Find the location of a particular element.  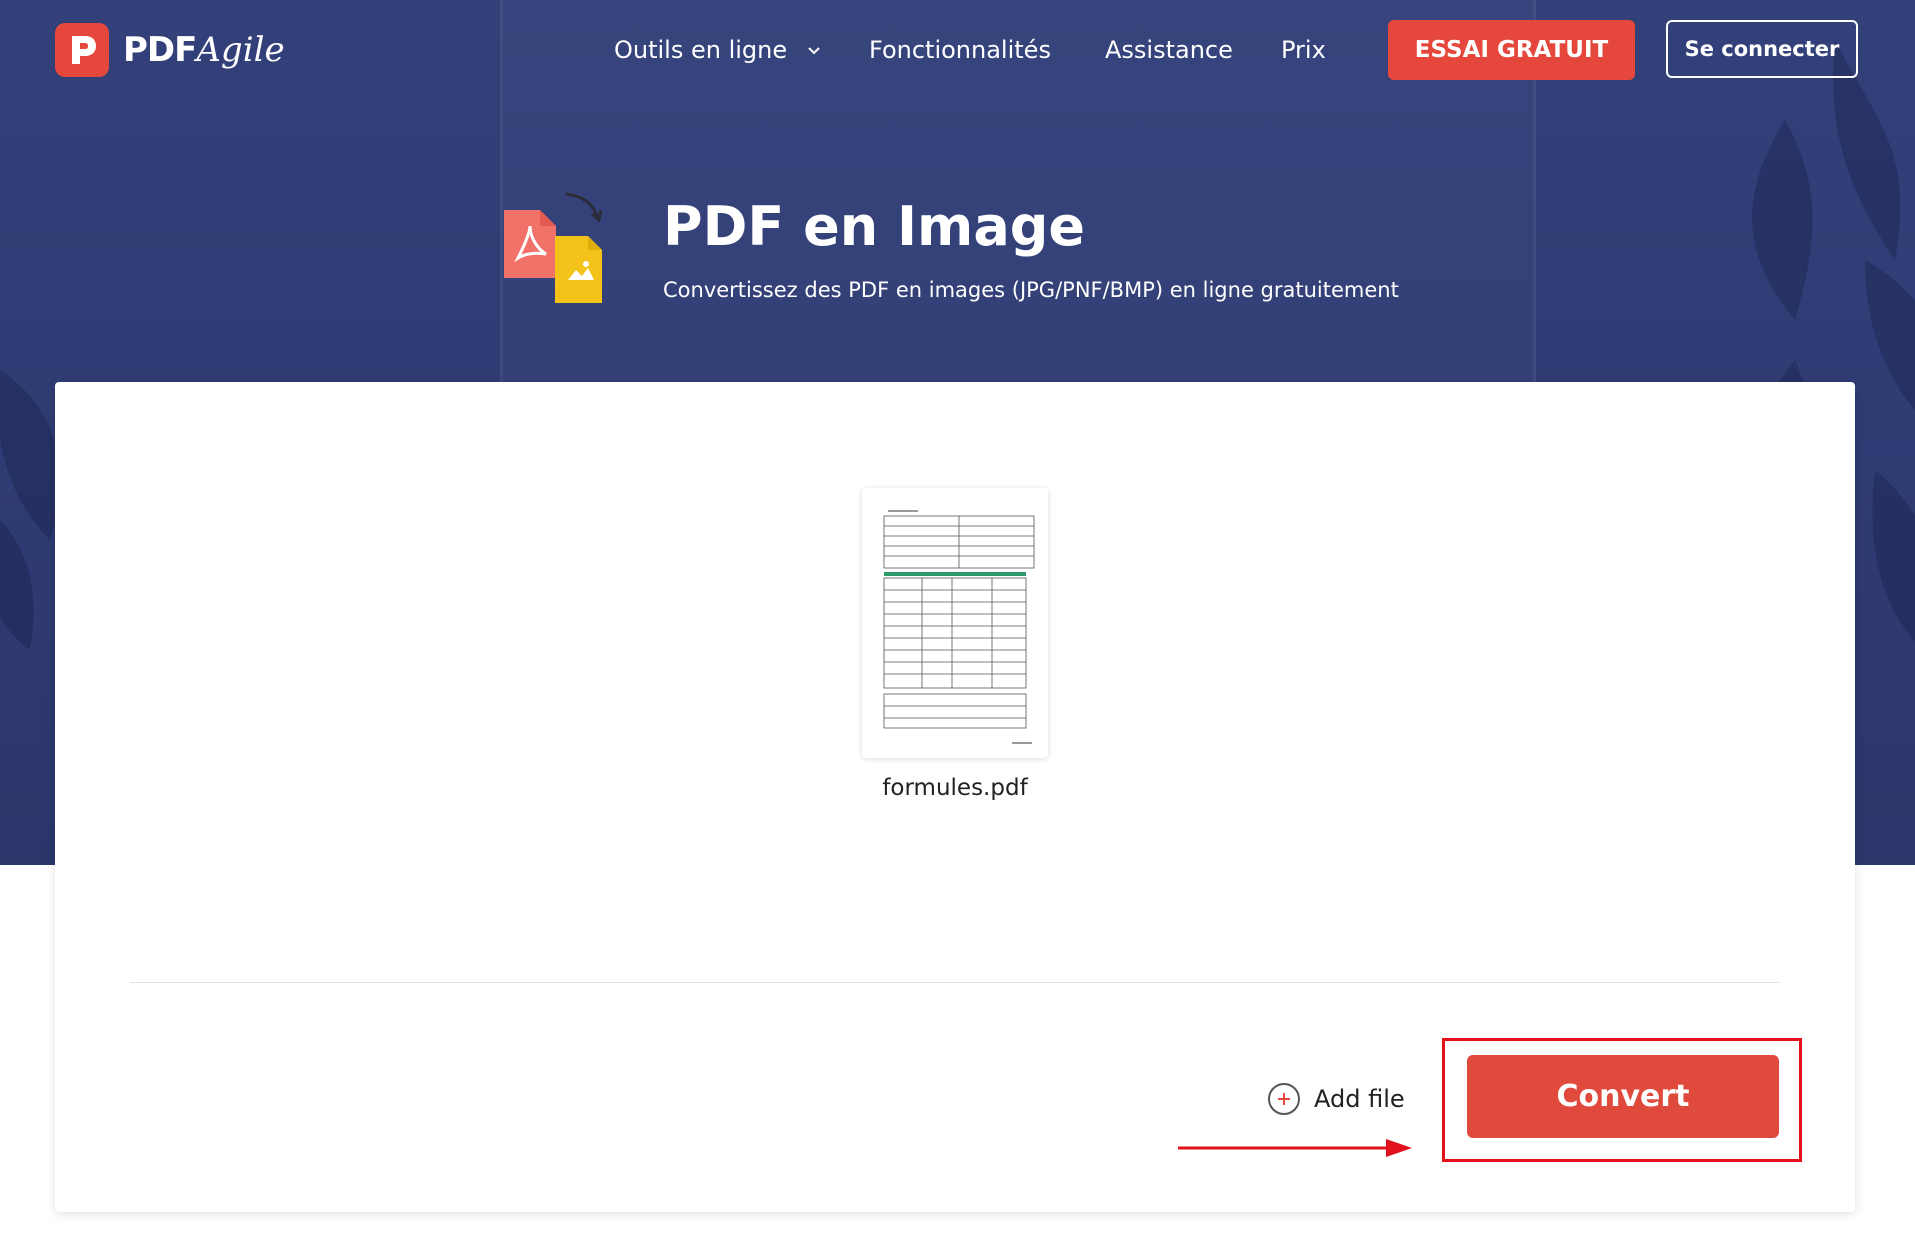

annotation-arrow-icon is located at coordinates (1295, 1148).